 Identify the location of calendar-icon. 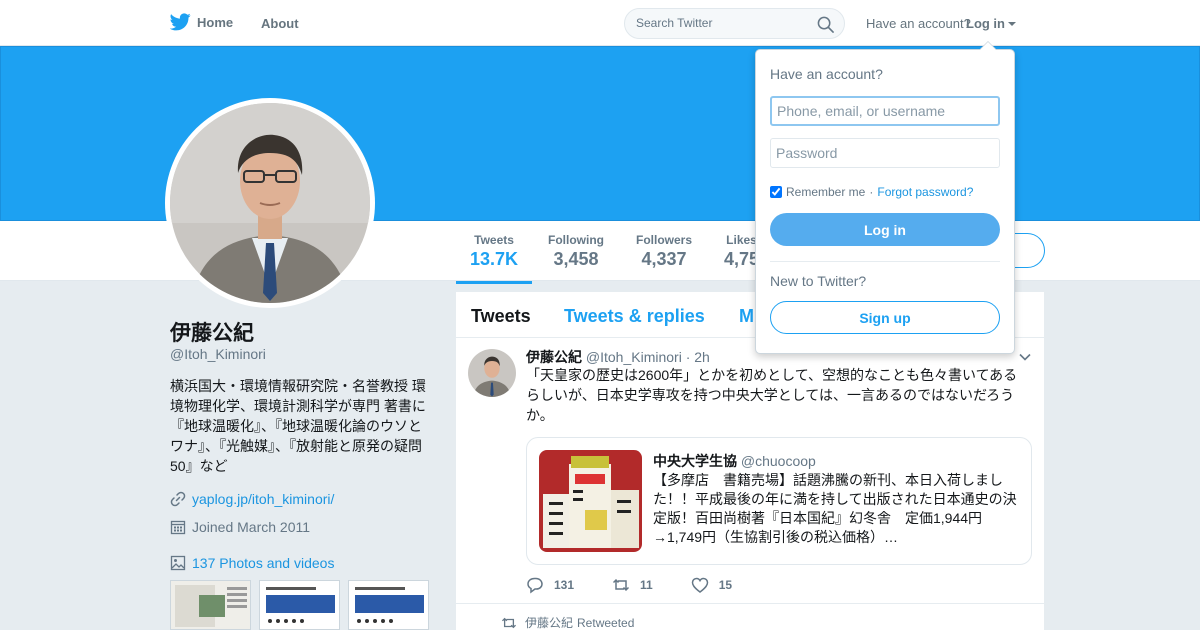
(178, 527).